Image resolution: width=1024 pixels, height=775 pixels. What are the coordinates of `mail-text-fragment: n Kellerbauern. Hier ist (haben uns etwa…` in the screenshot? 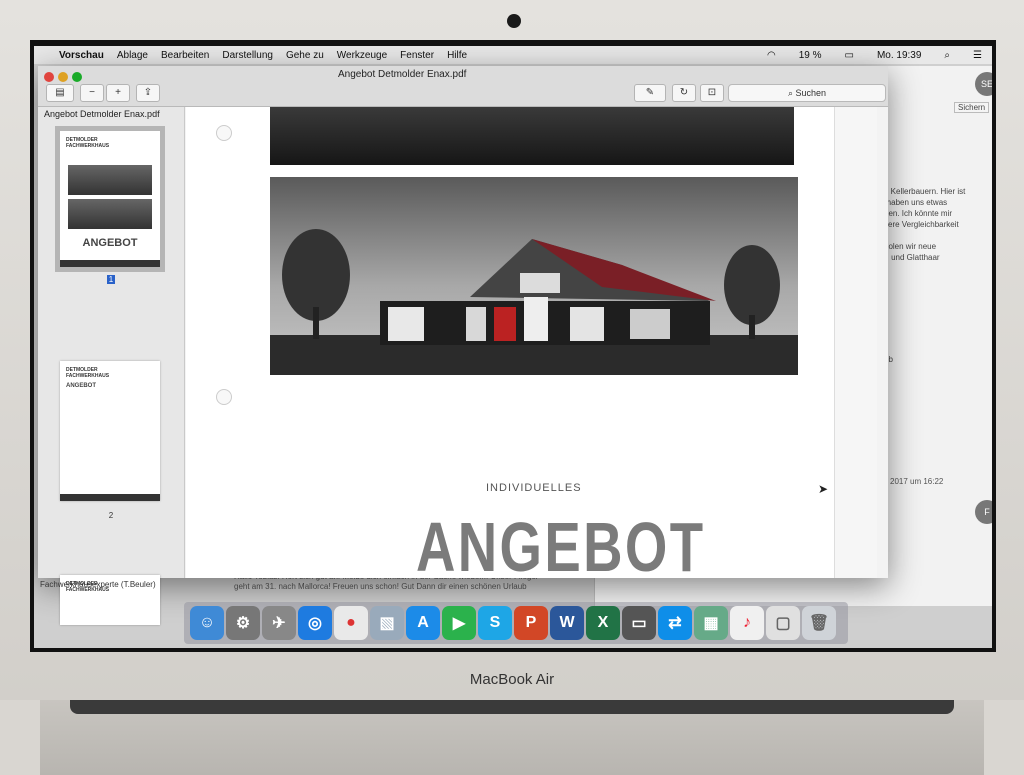 It's located at (925, 224).